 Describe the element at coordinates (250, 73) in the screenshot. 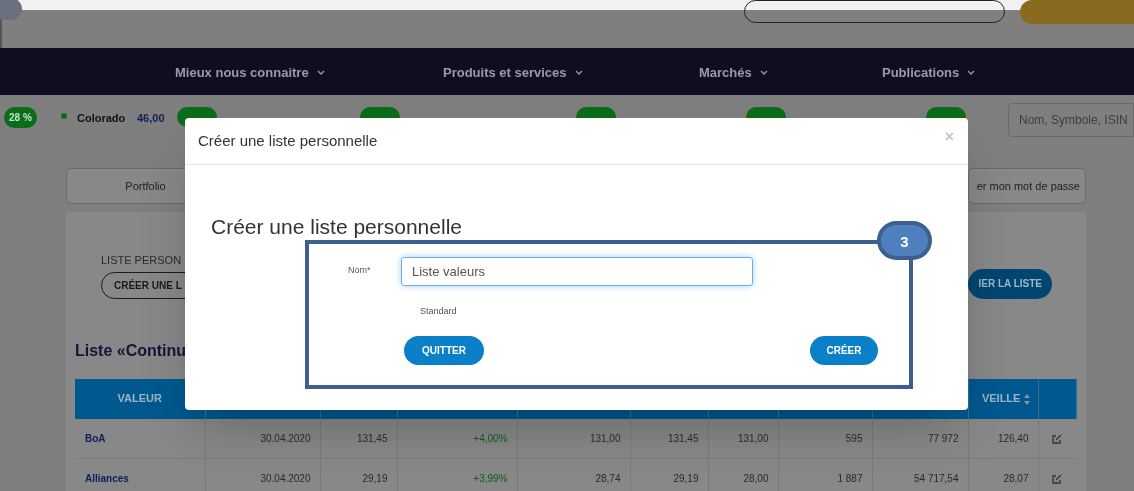

I see `nav-menu: Mieux nous connaitre` at that location.